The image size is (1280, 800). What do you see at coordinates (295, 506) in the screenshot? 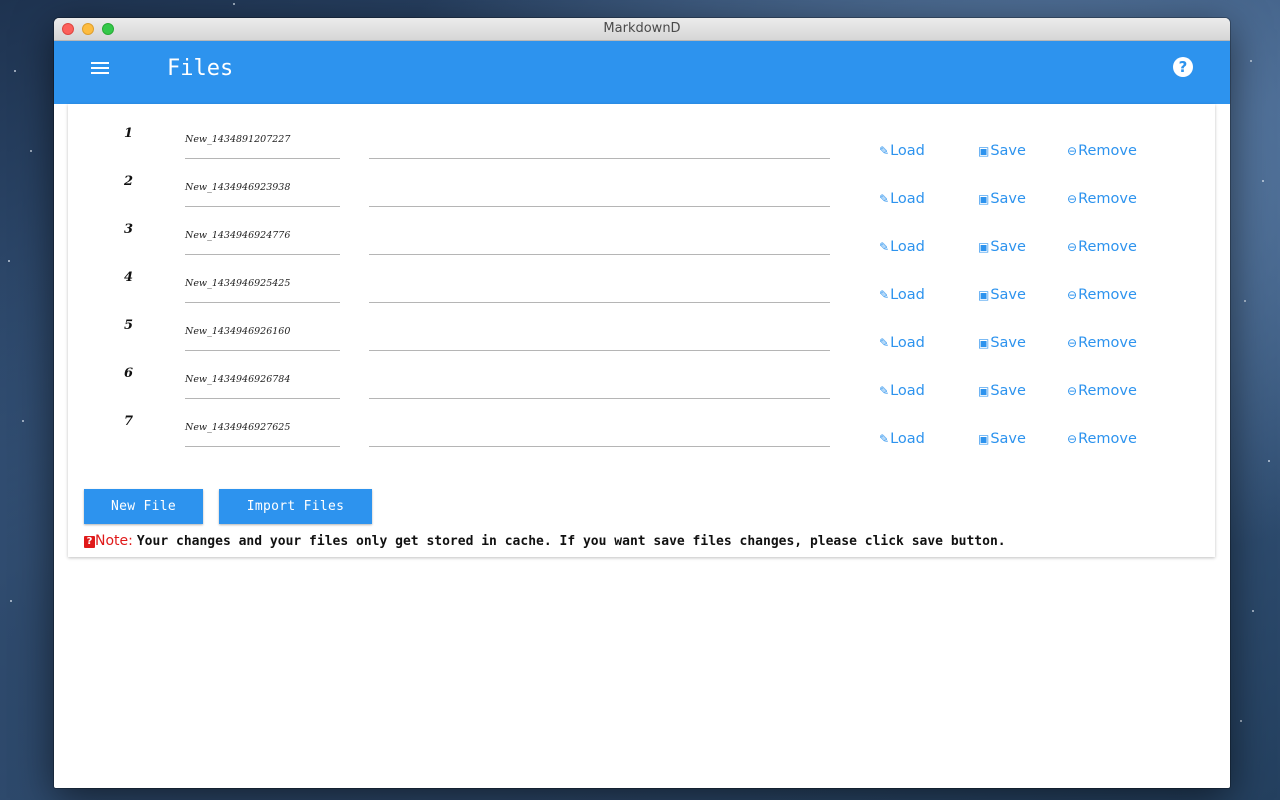
I see `import-files-button: Import Files` at bounding box center [295, 506].